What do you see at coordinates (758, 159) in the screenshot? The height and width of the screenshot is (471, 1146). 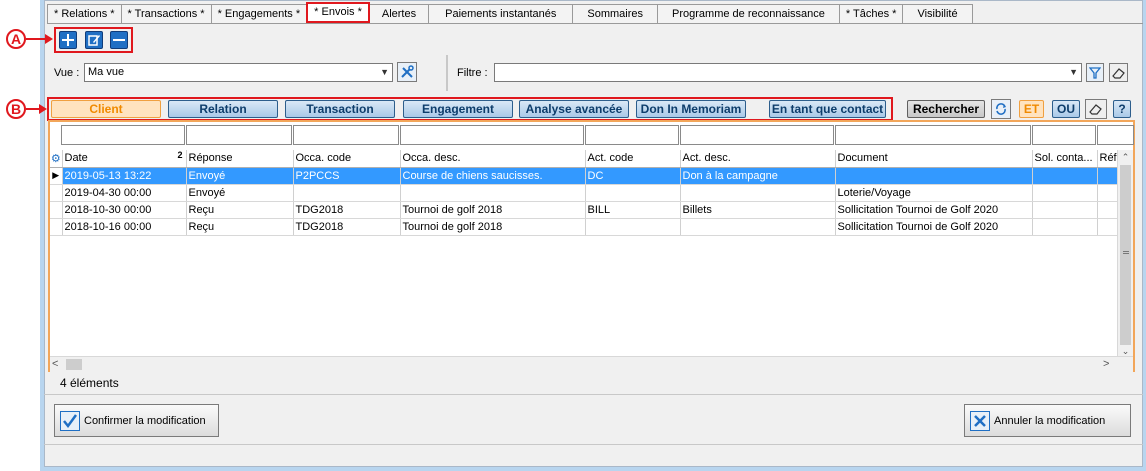 I see `column-header-act-desc: Act. desc.` at bounding box center [758, 159].